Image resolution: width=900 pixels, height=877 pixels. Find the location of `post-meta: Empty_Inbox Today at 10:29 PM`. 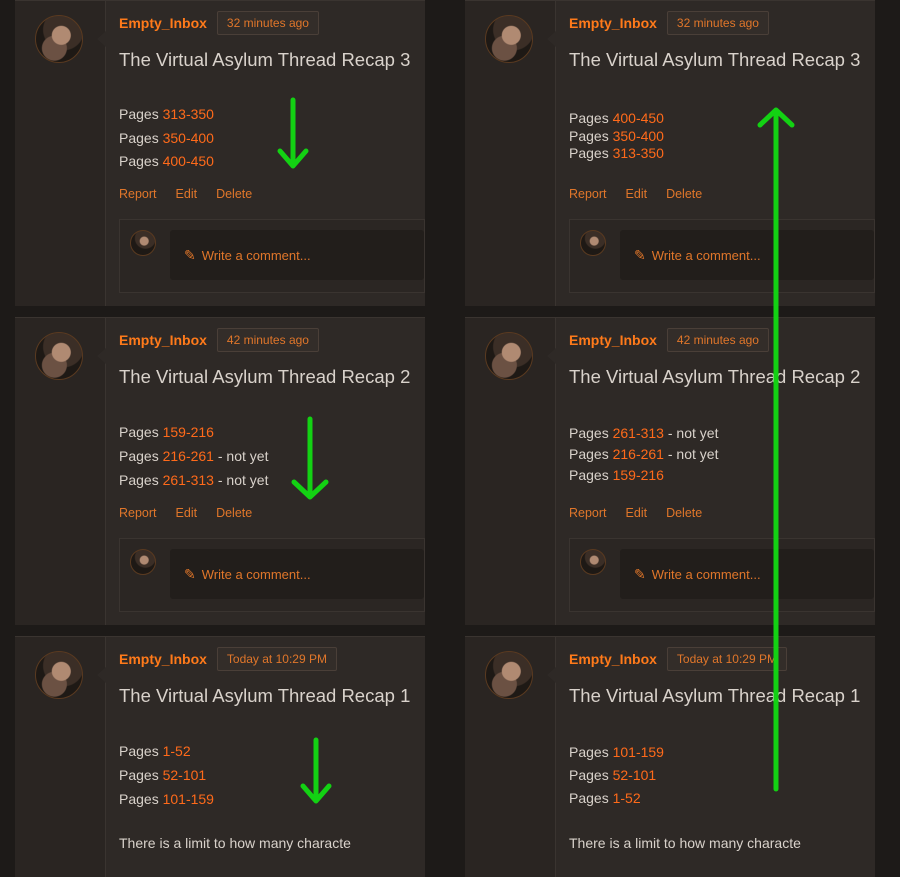

post-meta: Empty_Inbox Today at 10:29 PM is located at coordinates (678, 659).